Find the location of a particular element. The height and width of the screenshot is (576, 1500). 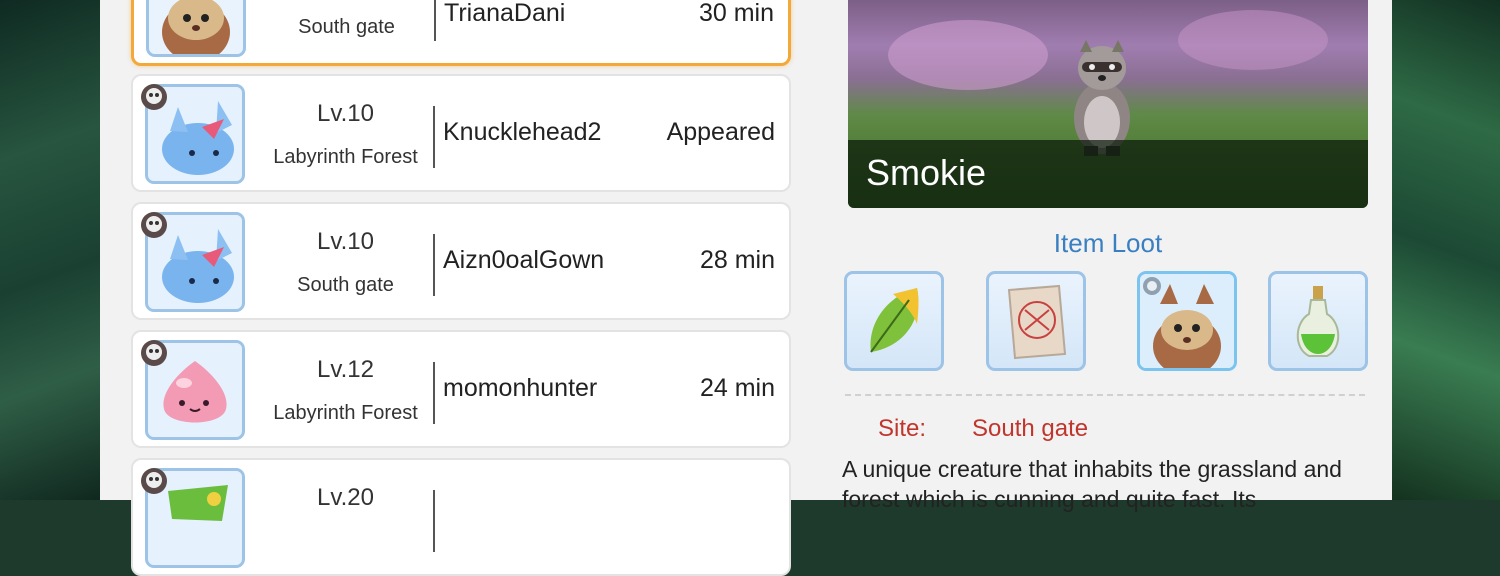

green-potion-icon is located at coordinates (1318, 321).